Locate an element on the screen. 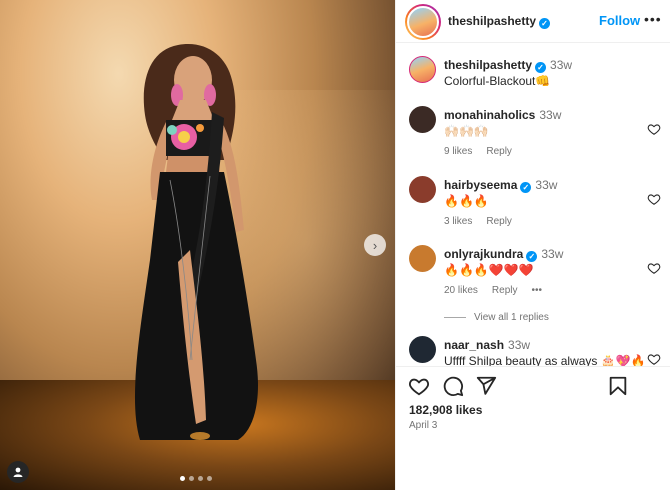  user-tag-icon is located at coordinates (18, 472).